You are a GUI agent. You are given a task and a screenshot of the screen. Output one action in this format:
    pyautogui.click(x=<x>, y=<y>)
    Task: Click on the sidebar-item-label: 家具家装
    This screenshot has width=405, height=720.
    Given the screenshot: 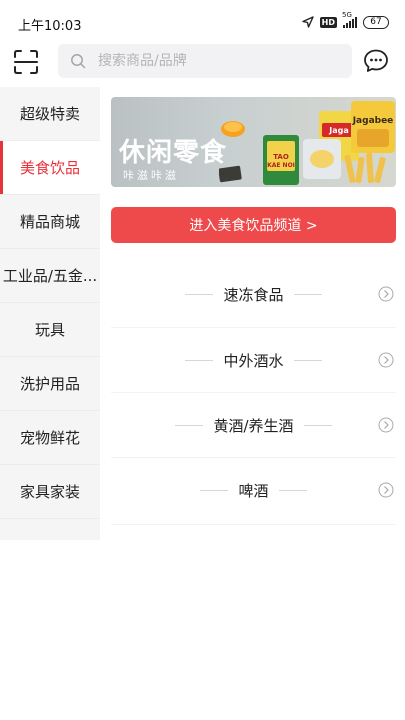 What is the action you would take?
    pyautogui.click(x=49, y=492)
    